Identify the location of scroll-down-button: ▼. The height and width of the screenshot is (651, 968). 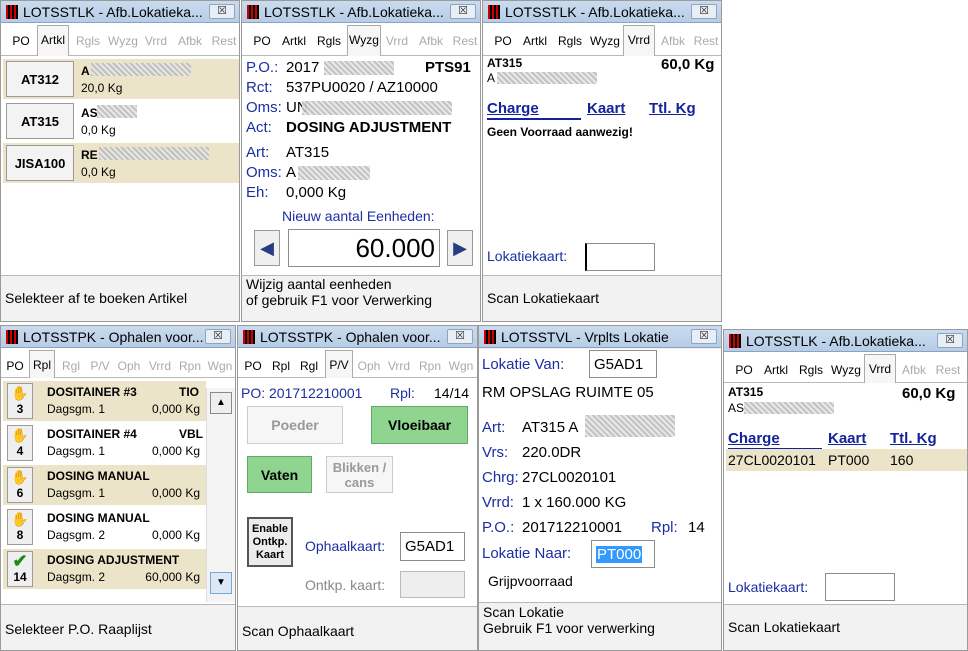
(221, 583).